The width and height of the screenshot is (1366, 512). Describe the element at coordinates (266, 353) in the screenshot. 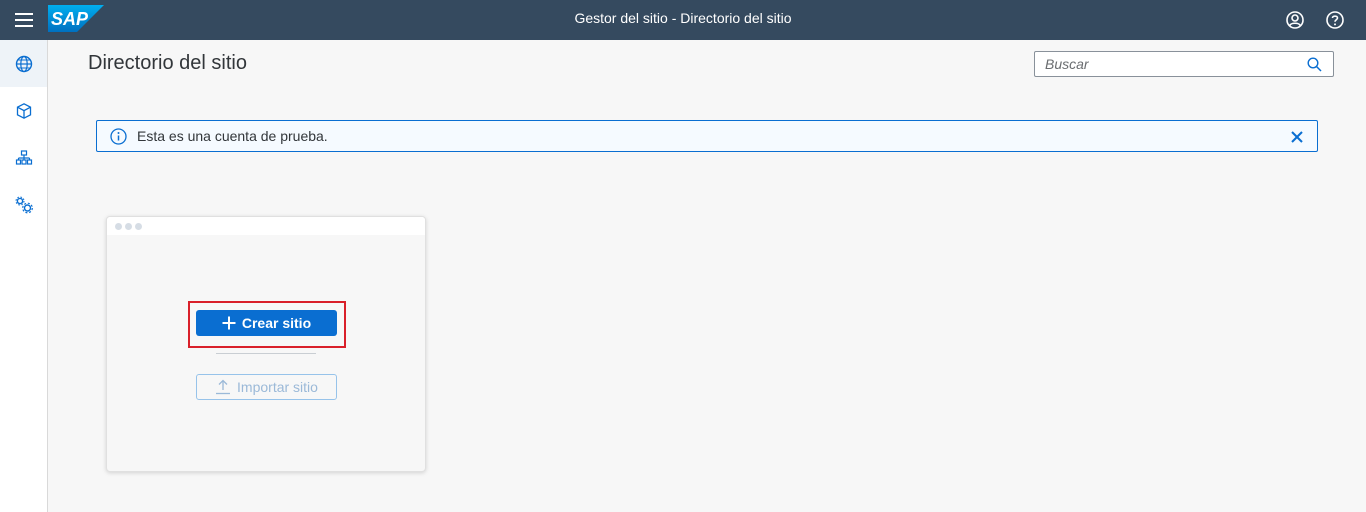

I see `divider` at that location.